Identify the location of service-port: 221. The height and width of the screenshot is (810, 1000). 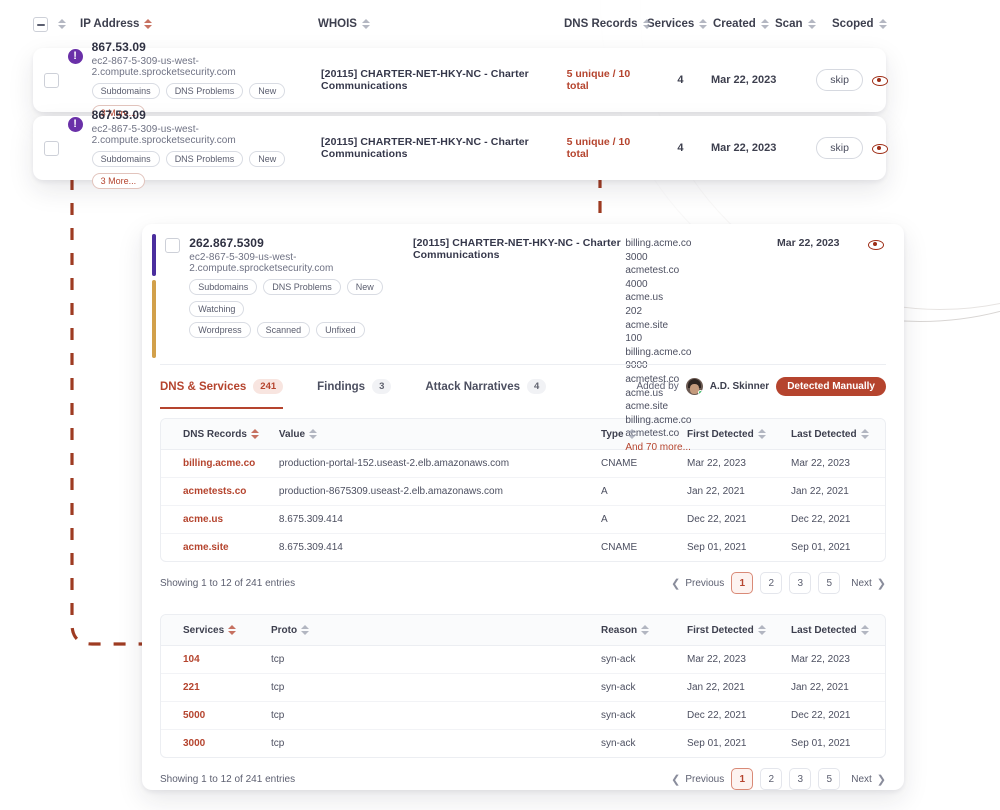
(211, 687).